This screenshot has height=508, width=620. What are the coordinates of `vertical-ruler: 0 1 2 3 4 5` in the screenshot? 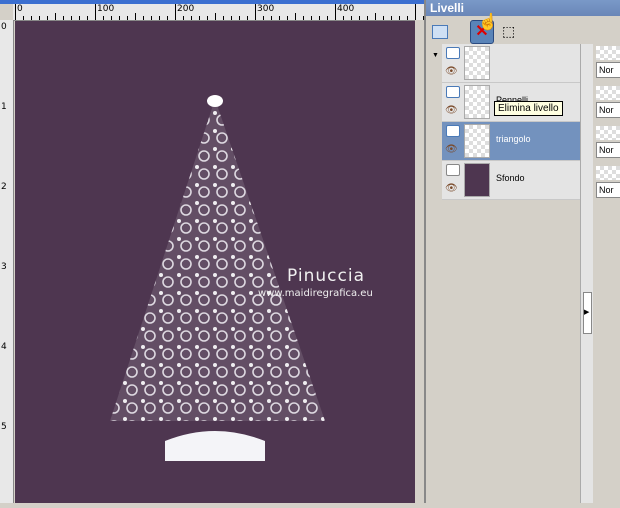 It's located at (7, 261).